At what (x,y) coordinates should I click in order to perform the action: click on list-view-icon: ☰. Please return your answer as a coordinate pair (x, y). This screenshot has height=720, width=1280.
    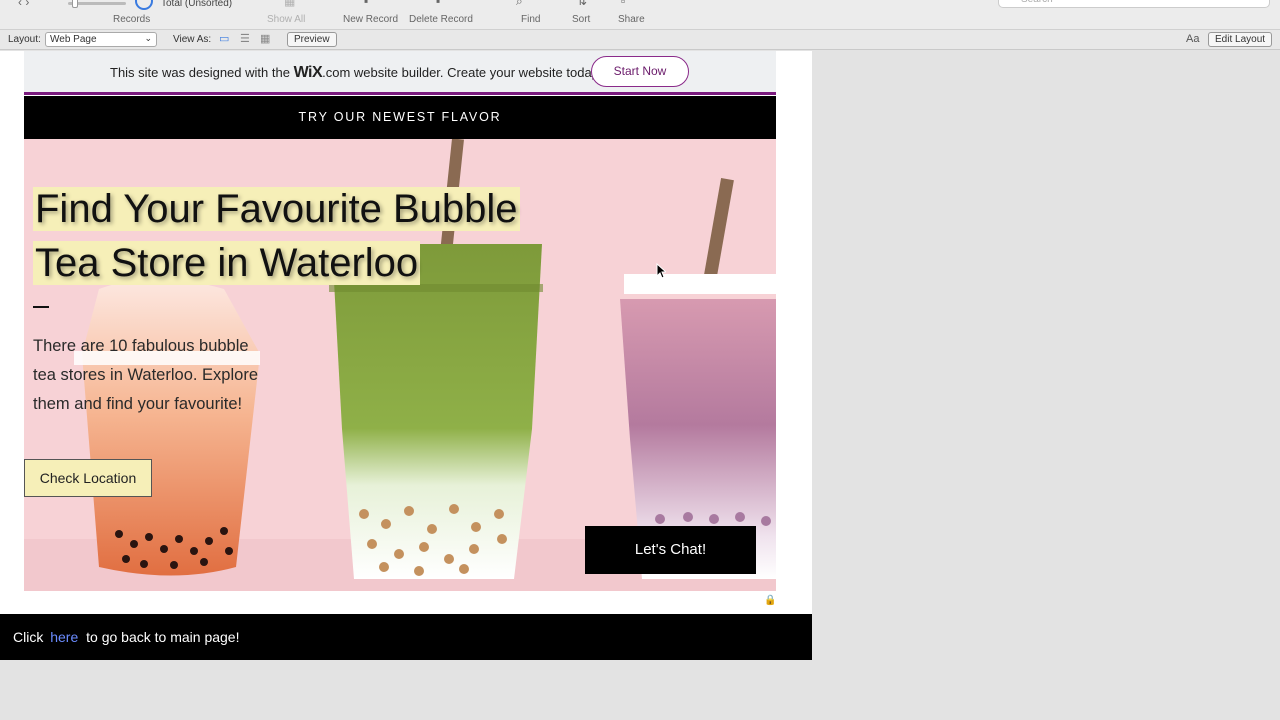
    Looking at the image, I should click on (245, 38).